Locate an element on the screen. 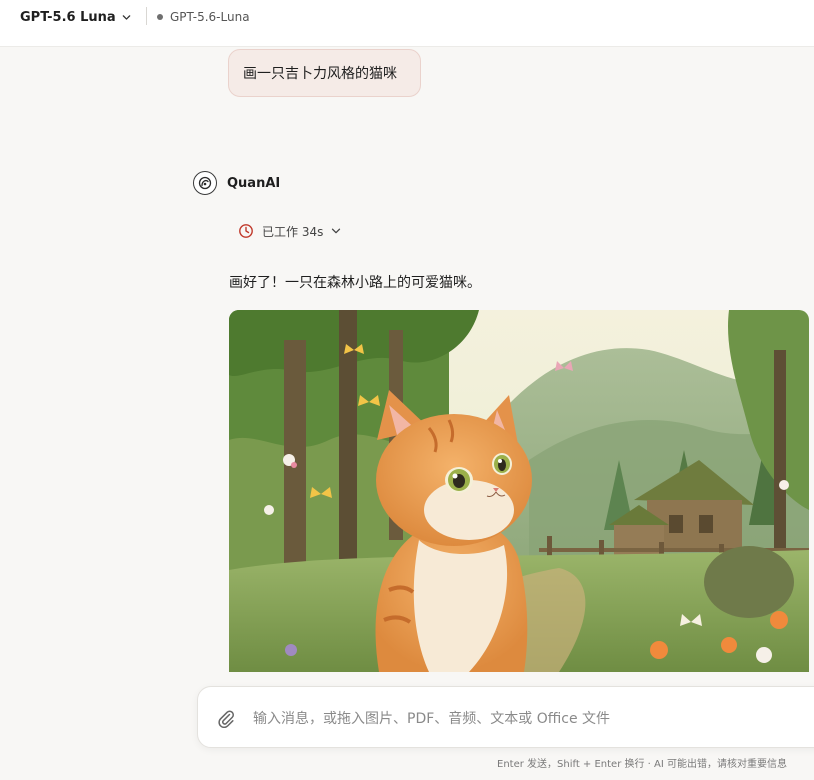 This screenshot has height=780, width=814. user-message: 画一只吉卜力风格的猫咪 is located at coordinates (324, 73).